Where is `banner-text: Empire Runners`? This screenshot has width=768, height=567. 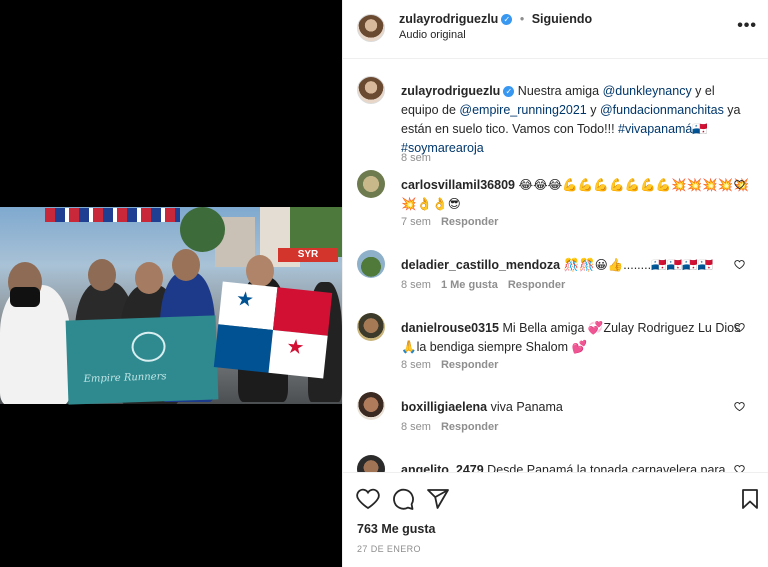
banner-text: Empire Runners is located at coordinates (125, 378).